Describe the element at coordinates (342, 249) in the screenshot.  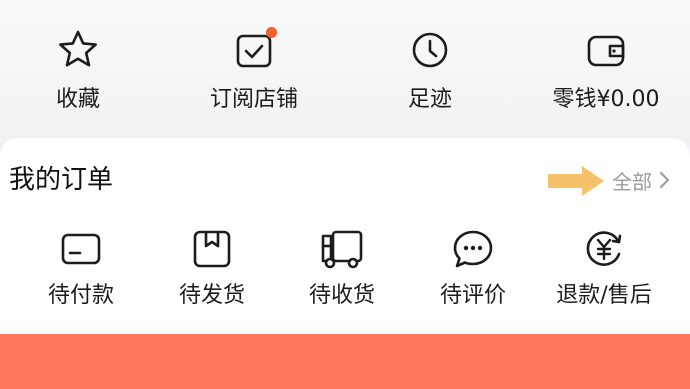
I see `truck-icon` at that location.